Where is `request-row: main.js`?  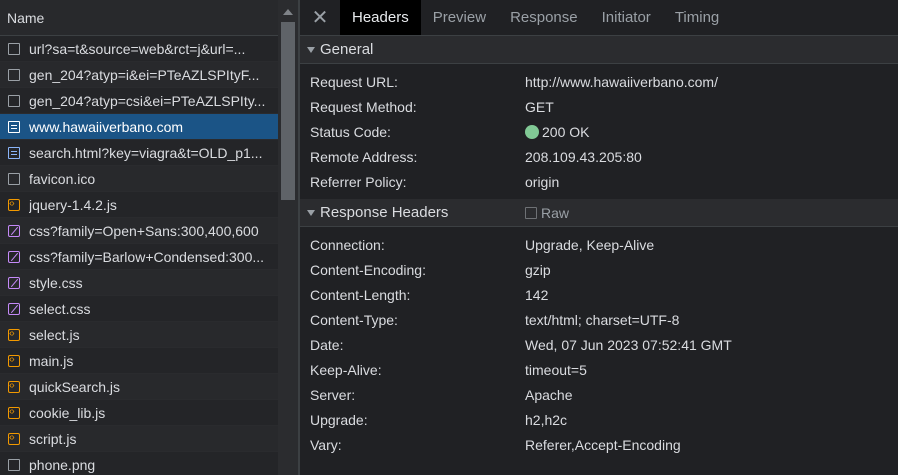 request-row: main.js is located at coordinates (139, 361).